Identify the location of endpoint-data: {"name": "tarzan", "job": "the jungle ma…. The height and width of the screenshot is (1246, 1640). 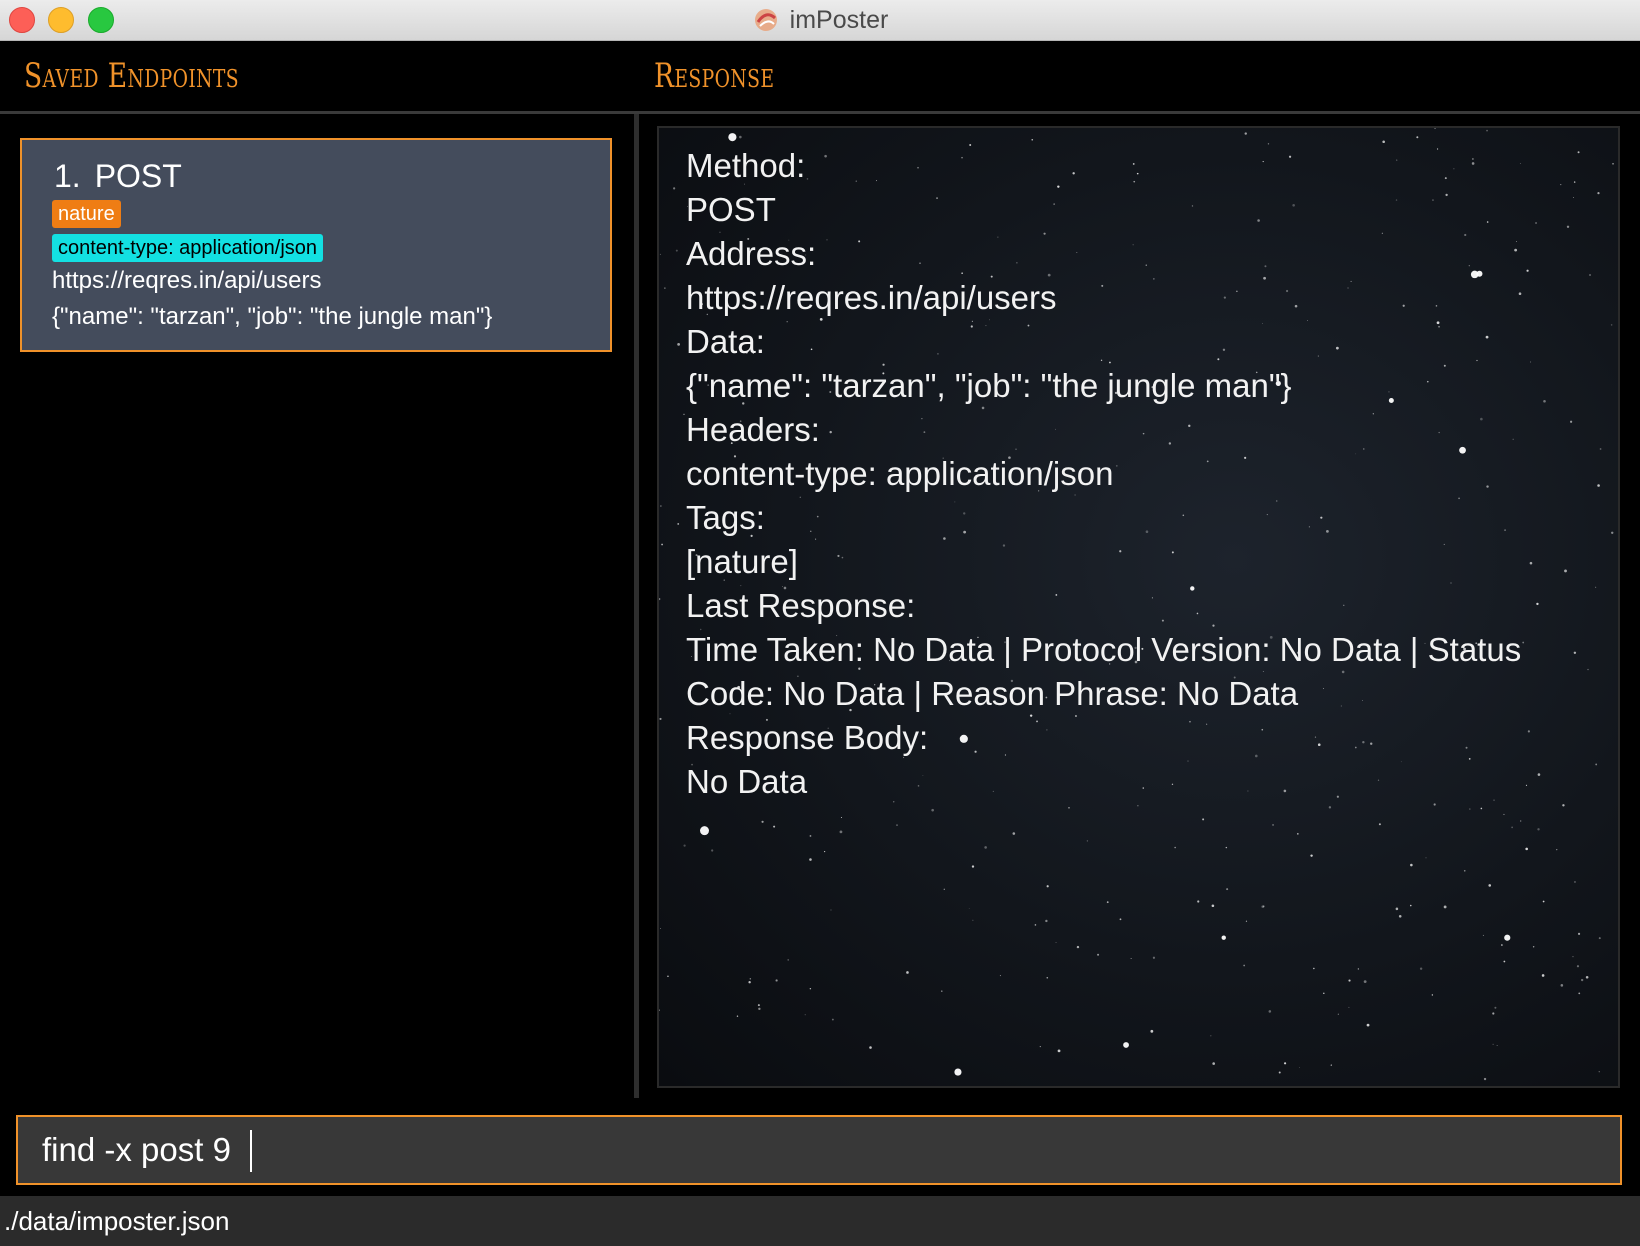
(272, 316).